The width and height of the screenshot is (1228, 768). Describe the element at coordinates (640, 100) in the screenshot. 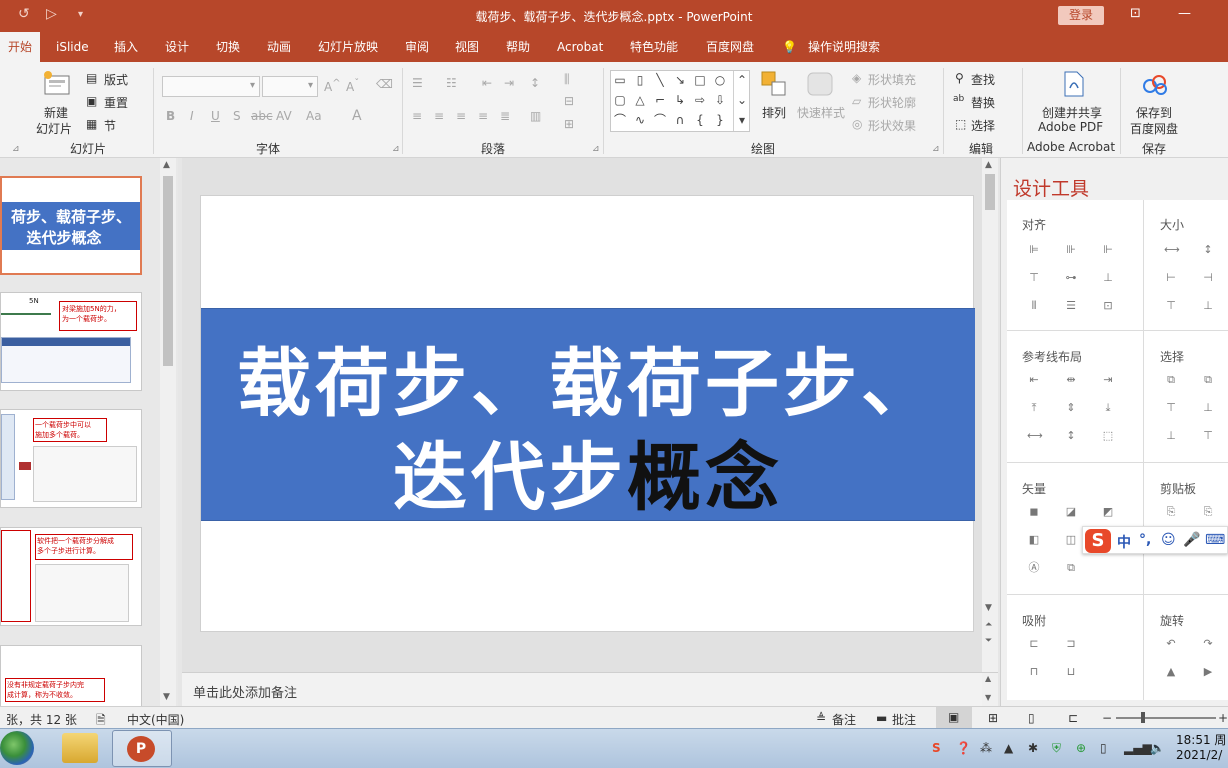

I see `triangle-shape-icon: △` at that location.